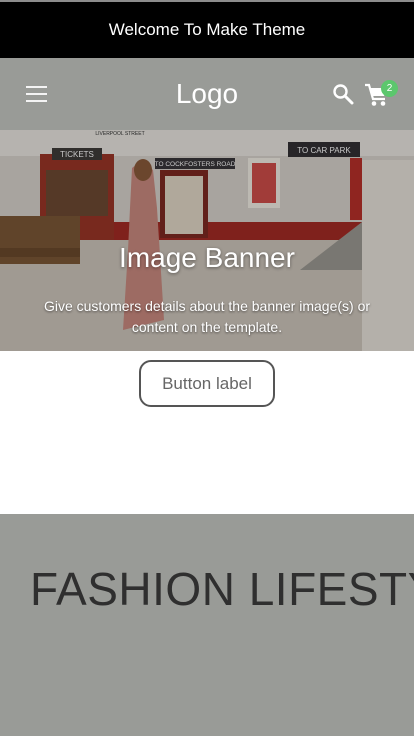 The height and width of the screenshot is (736, 414). What do you see at coordinates (222, 589) in the screenshot?
I see `fashion-title: FASHION LIFESTYLE` at bounding box center [222, 589].